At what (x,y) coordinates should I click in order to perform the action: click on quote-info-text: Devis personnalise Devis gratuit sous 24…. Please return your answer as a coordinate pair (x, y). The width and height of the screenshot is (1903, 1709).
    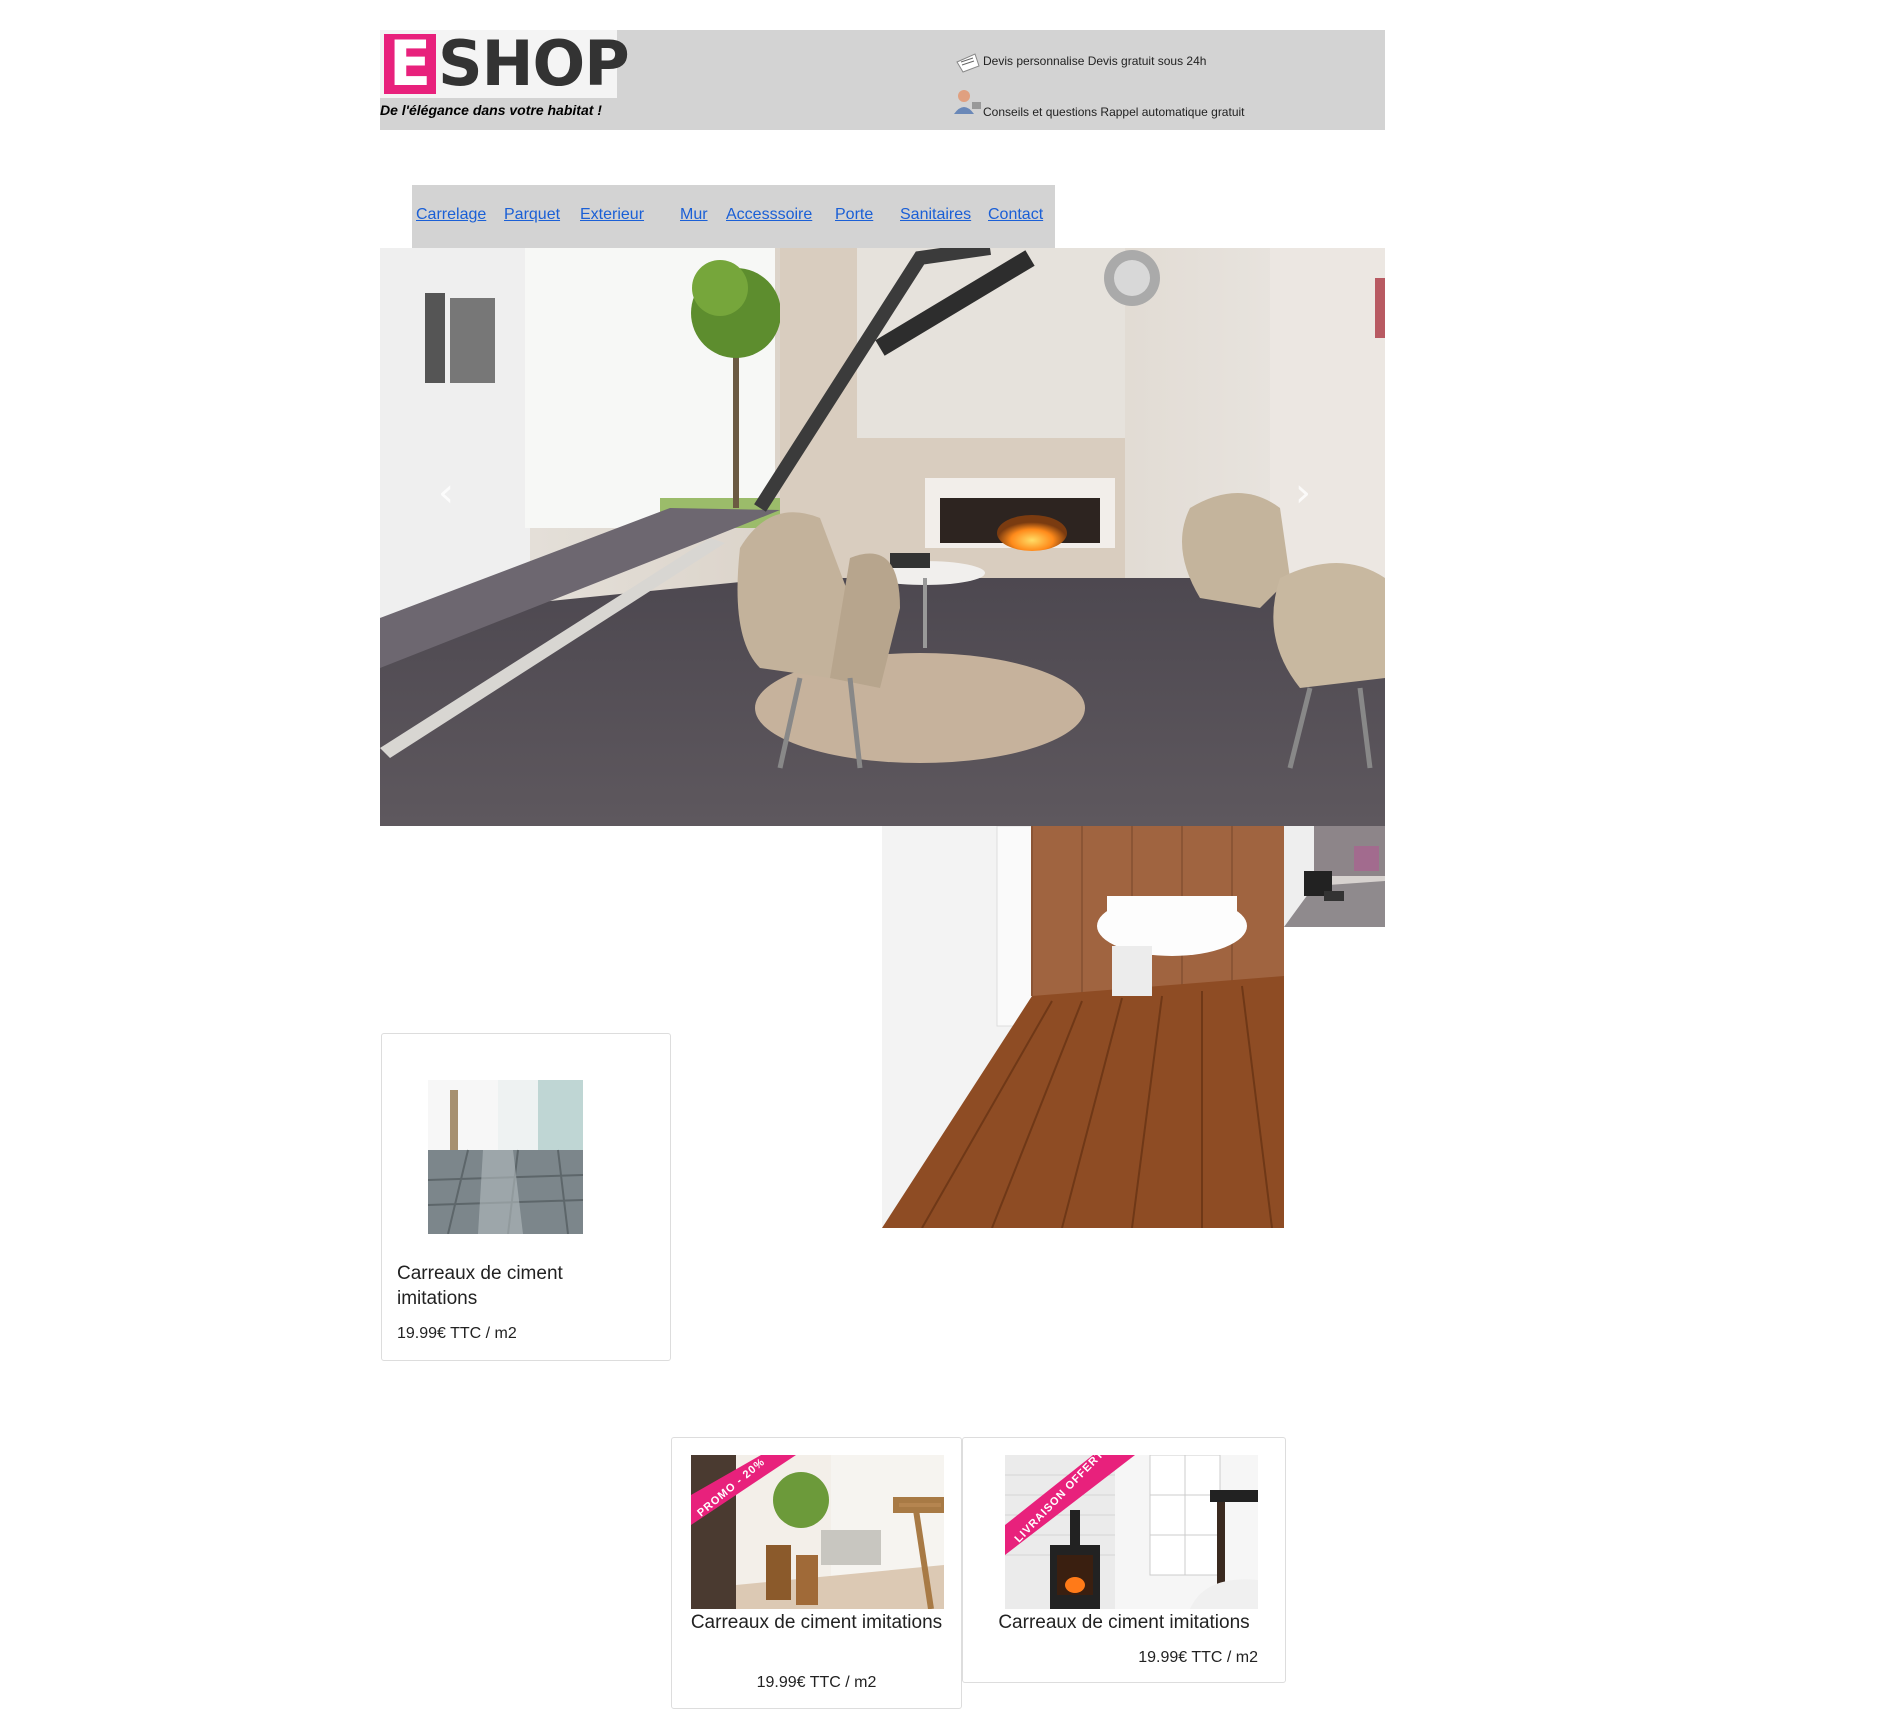
    Looking at the image, I should click on (1095, 61).